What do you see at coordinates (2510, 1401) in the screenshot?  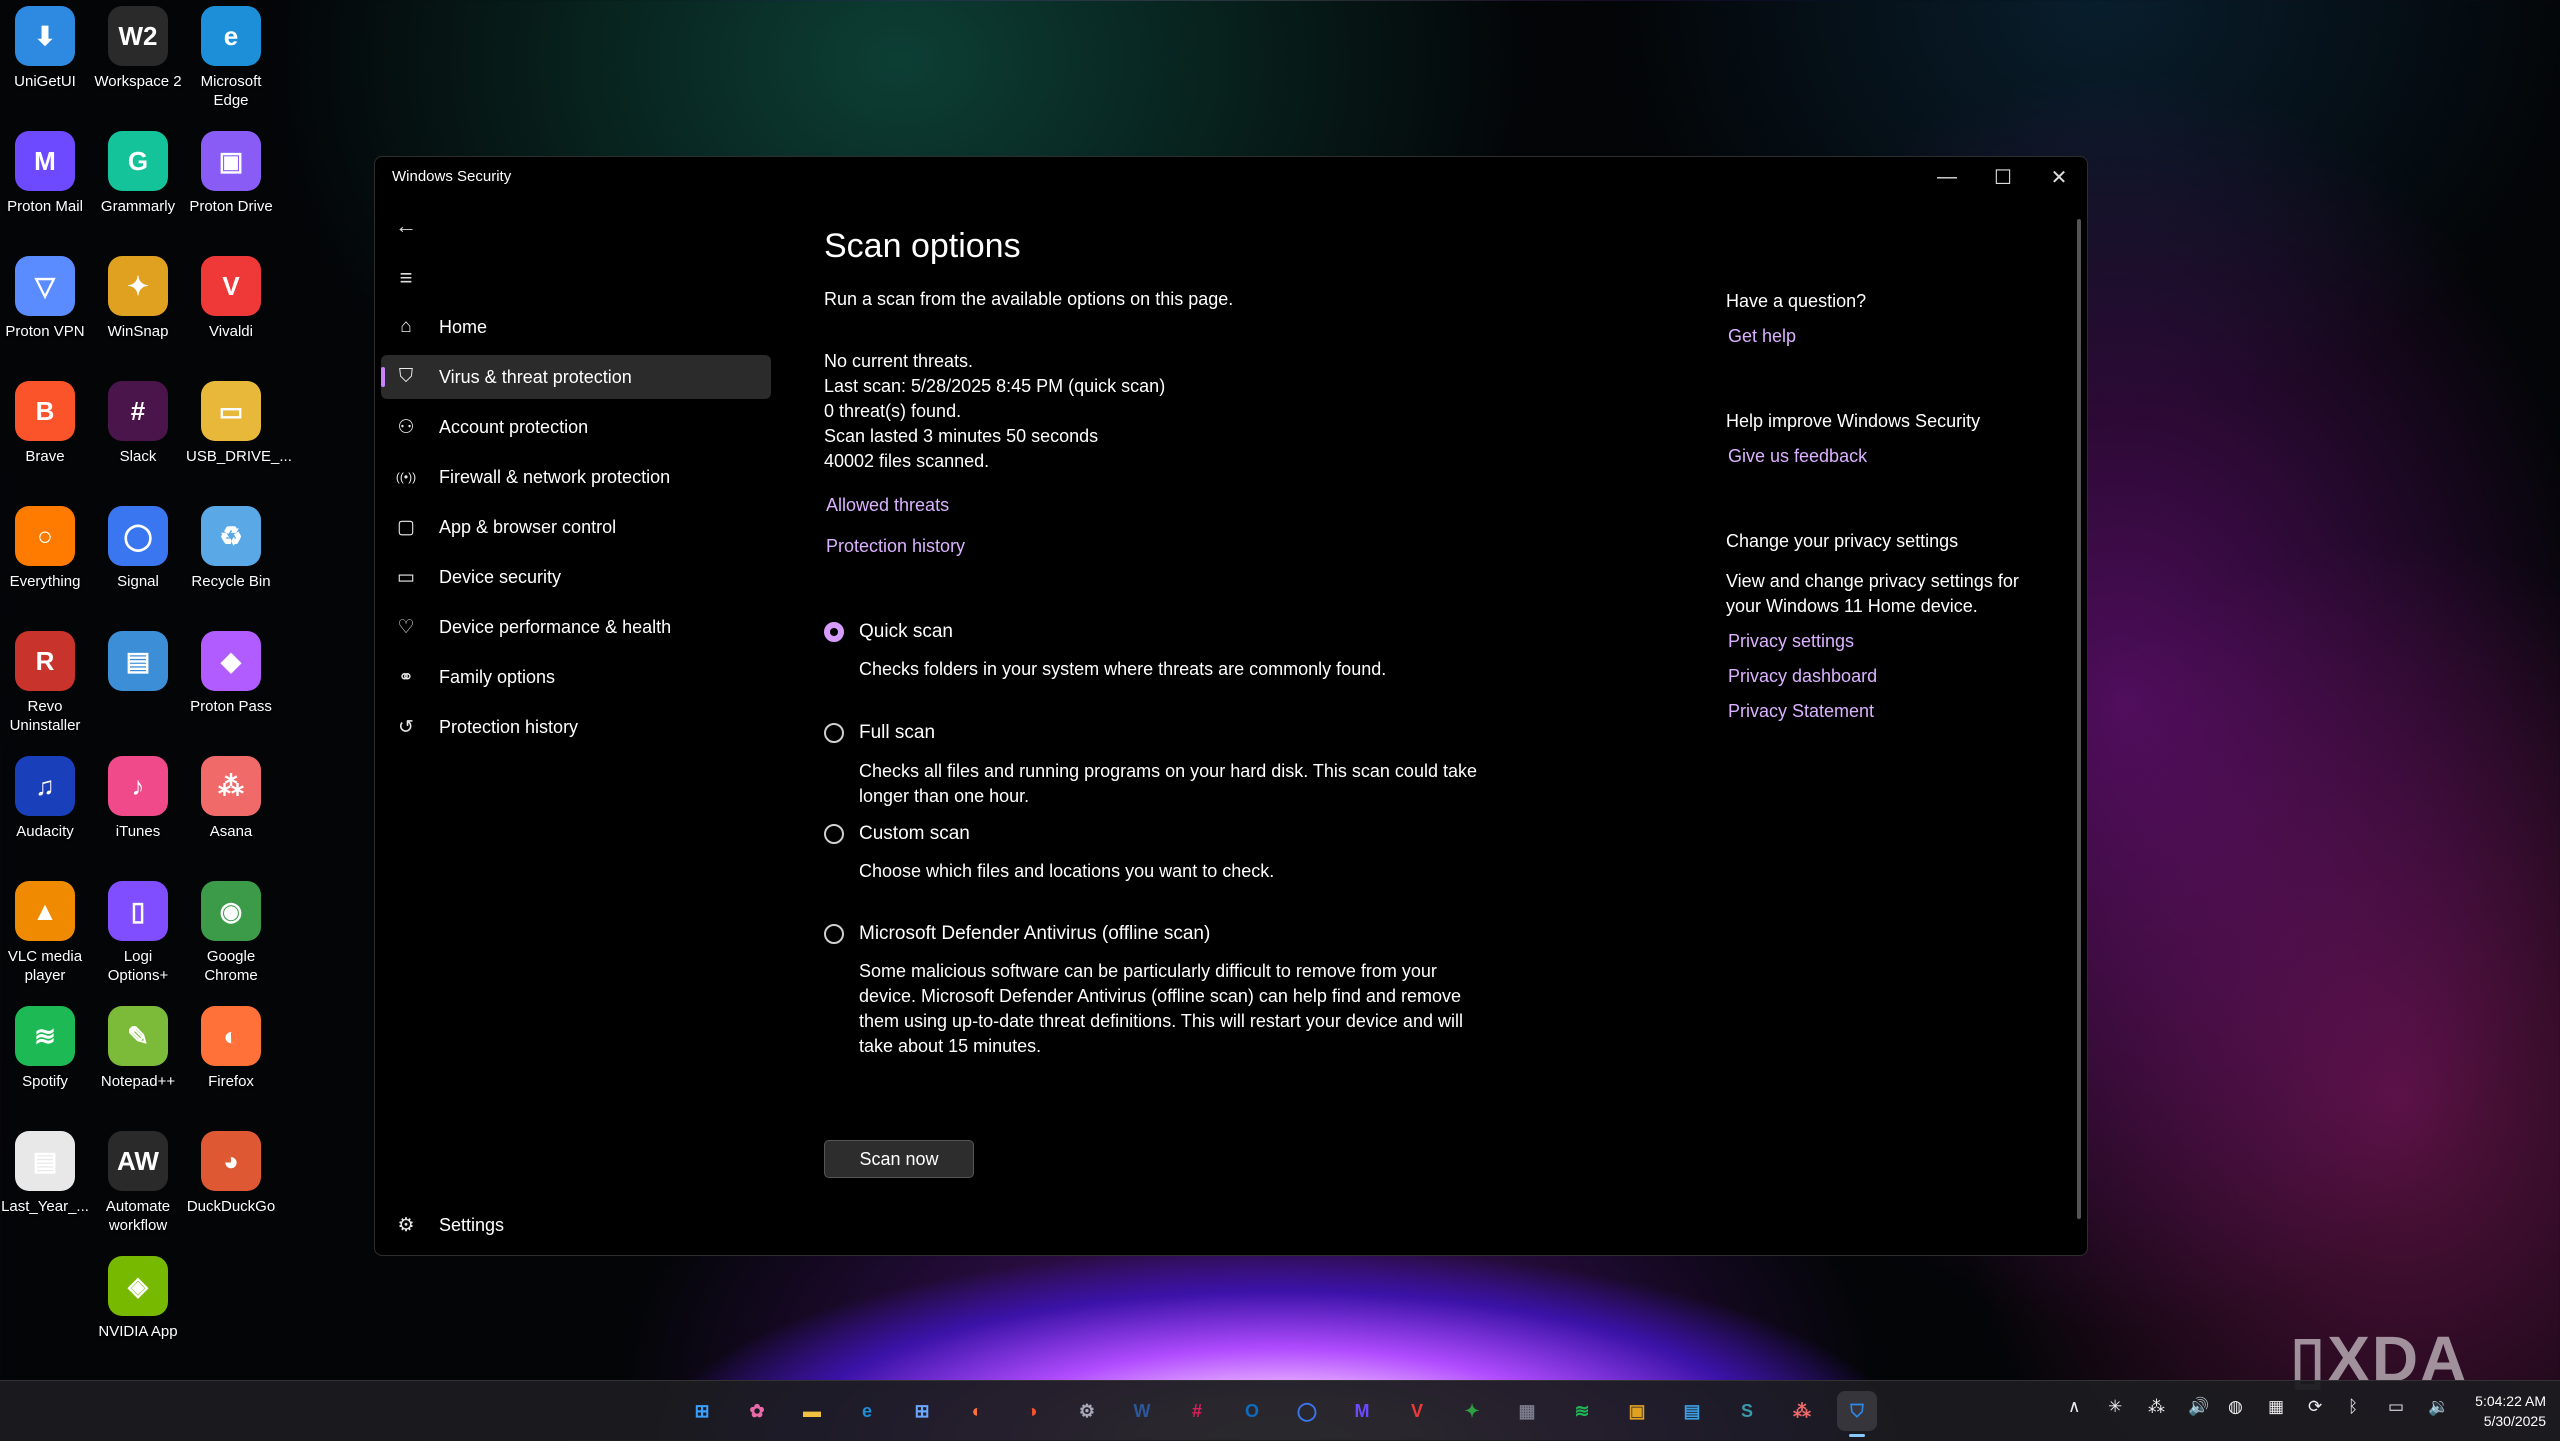 I see `clock-time: 5:04:22 AM` at bounding box center [2510, 1401].